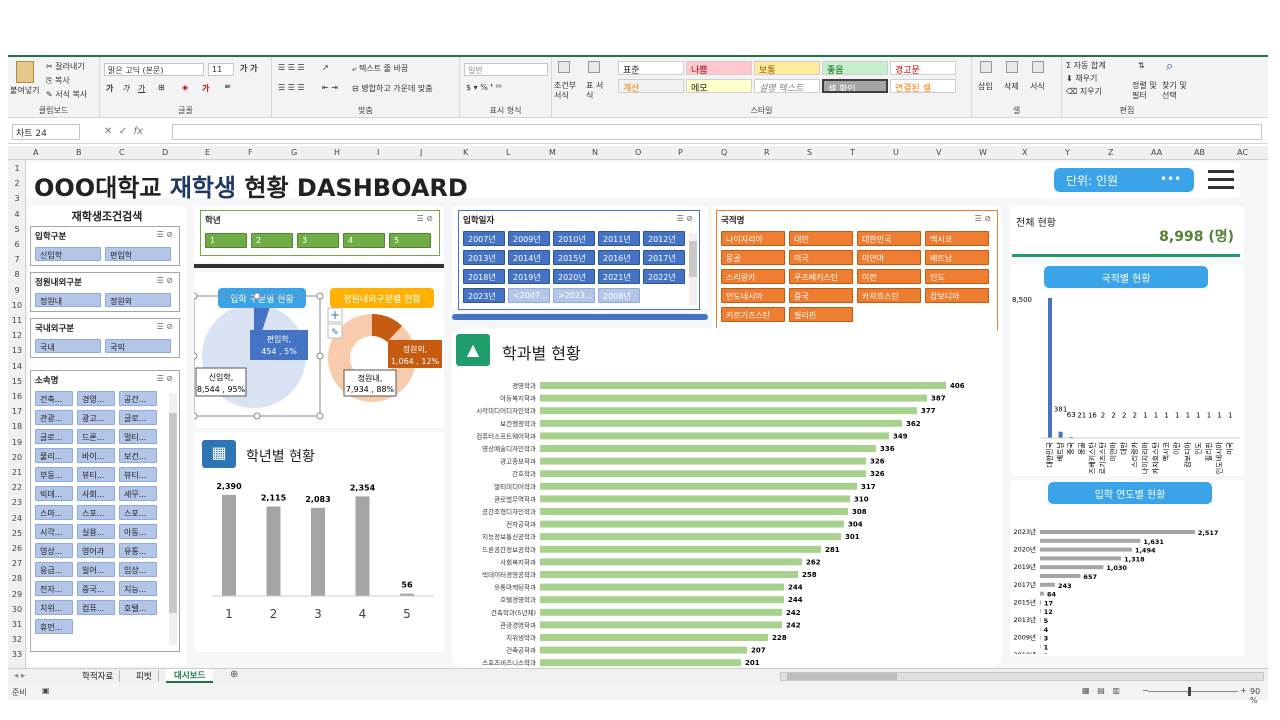  What do you see at coordinates (250, 152) in the screenshot?
I see `column-header: F` at bounding box center [250, 152].